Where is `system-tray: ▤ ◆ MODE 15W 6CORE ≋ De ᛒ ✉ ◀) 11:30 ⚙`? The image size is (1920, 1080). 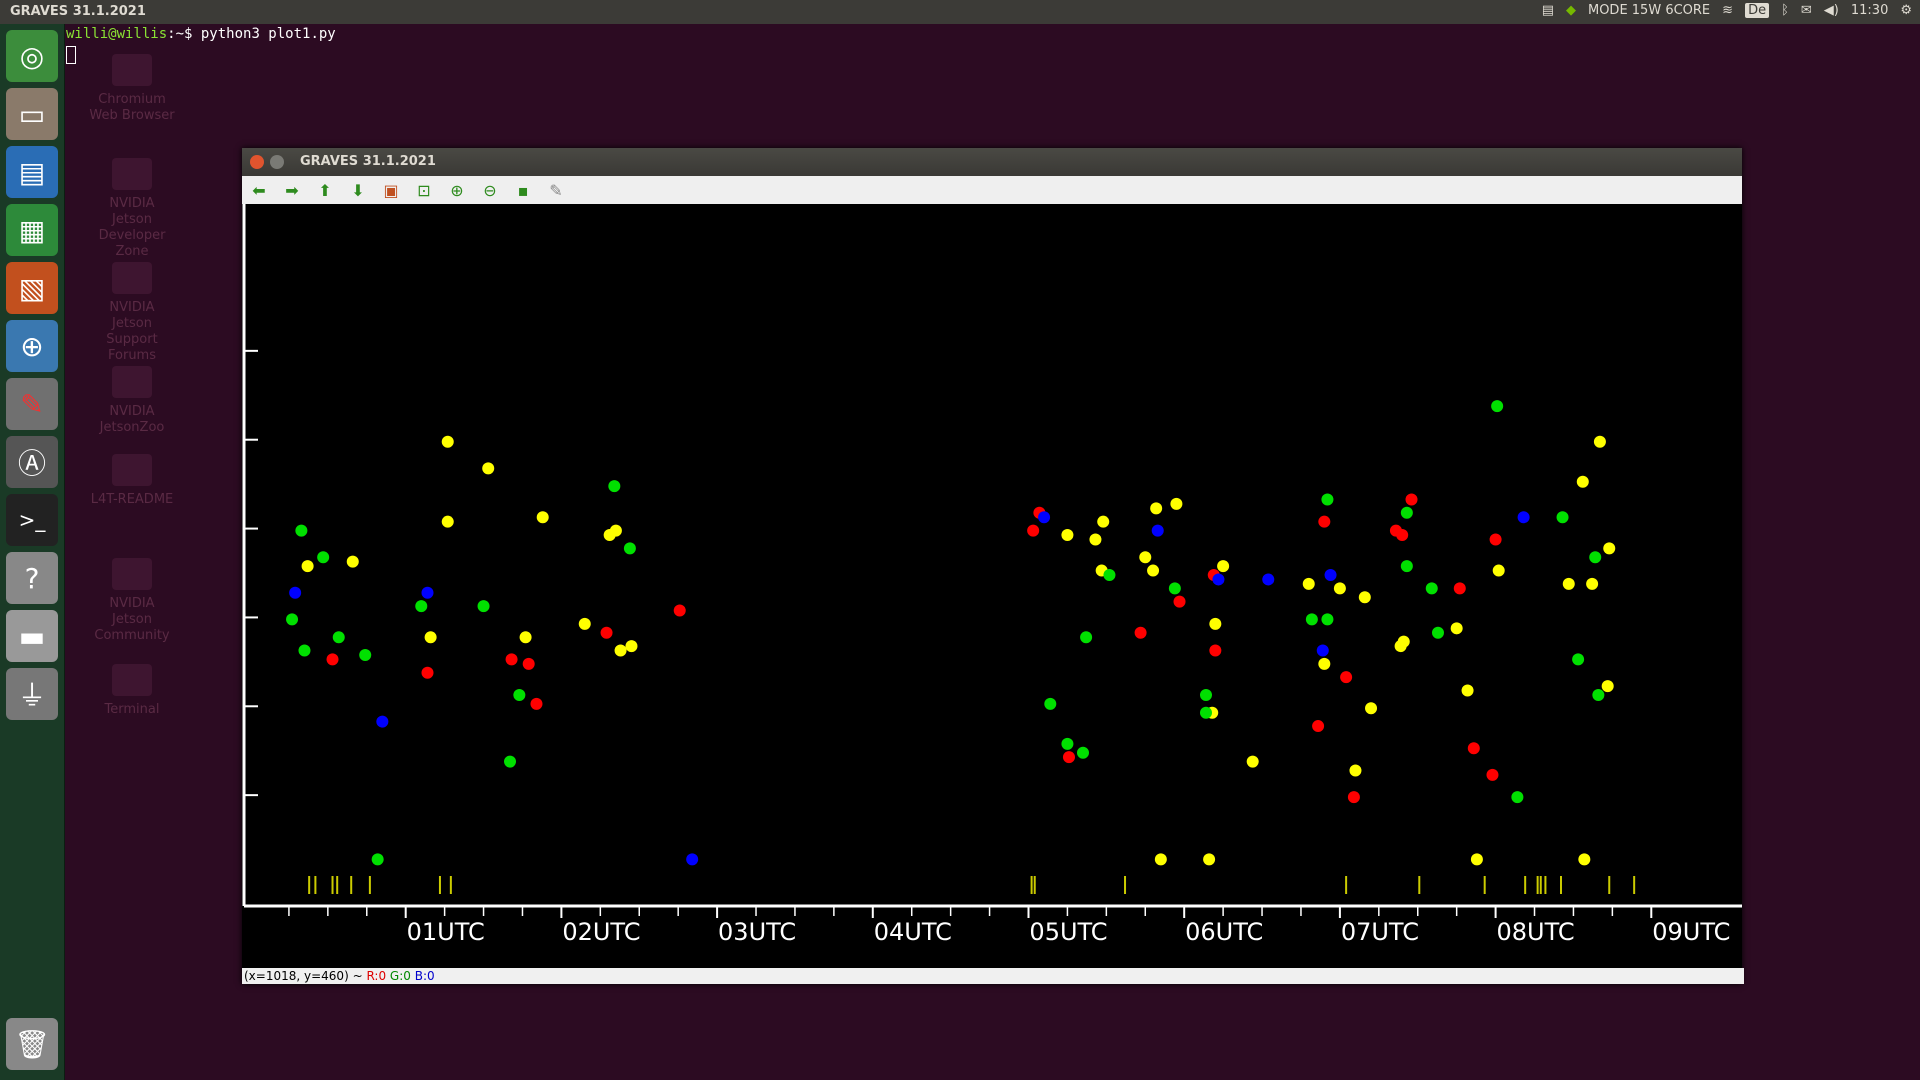
system-tray: ▤ ◆ MODE 15W 6CORE ≋ De ᛒ ✉ ◀) 11:30 ⚙ is located at coordinates (1727, 10).